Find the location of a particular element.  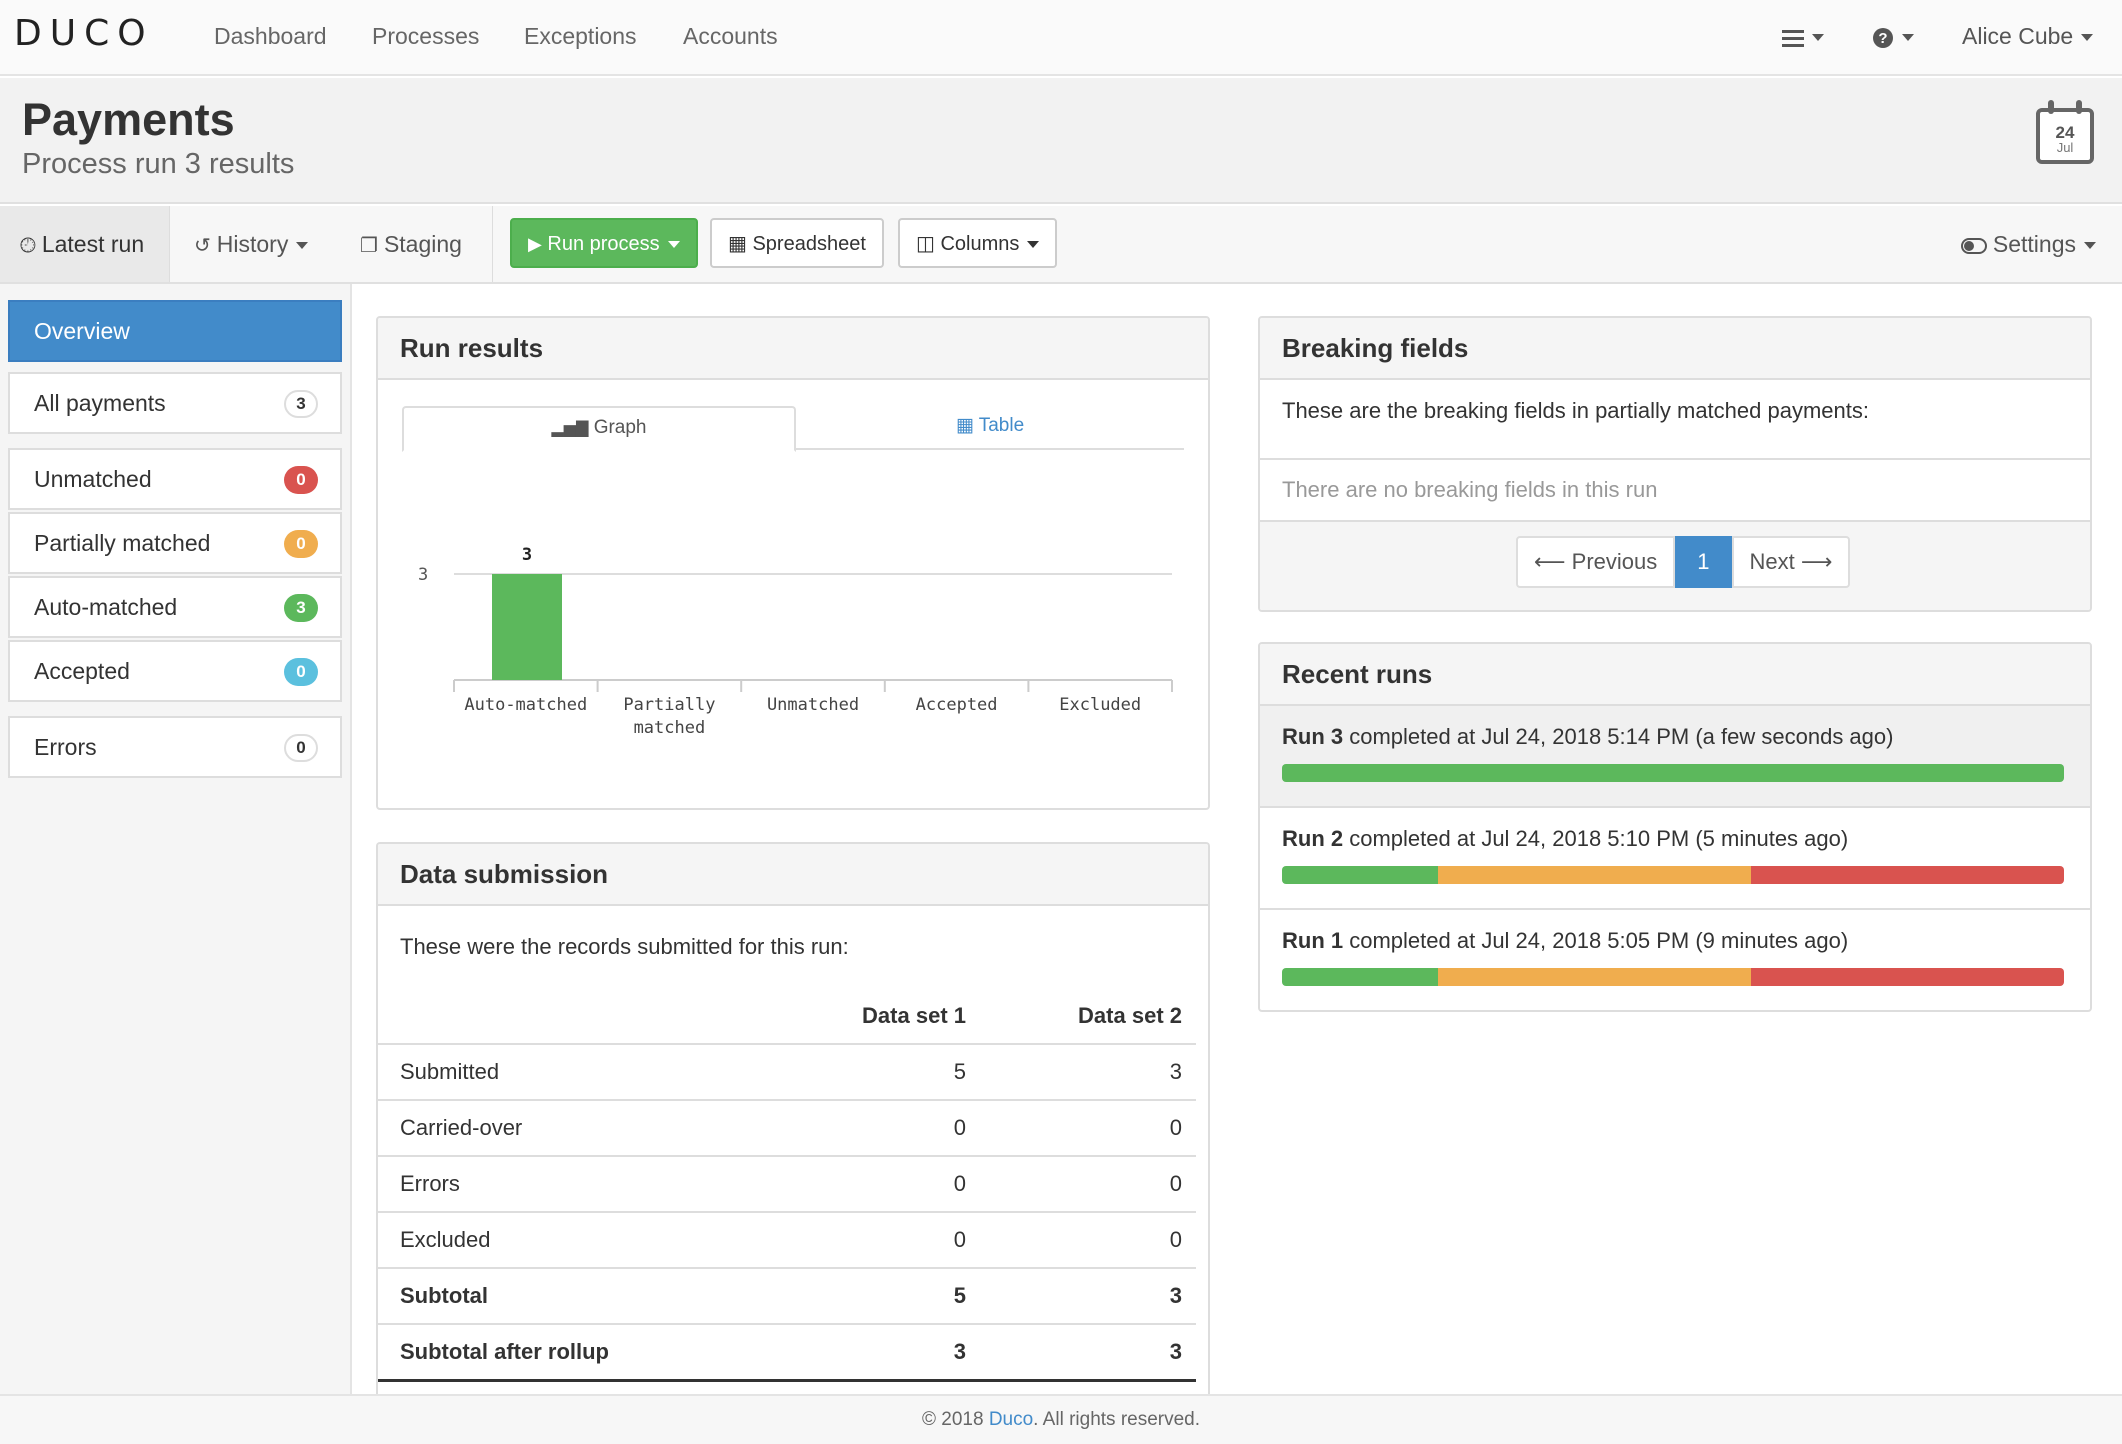

columns-label: Columns is located at coordinates (980, 244).